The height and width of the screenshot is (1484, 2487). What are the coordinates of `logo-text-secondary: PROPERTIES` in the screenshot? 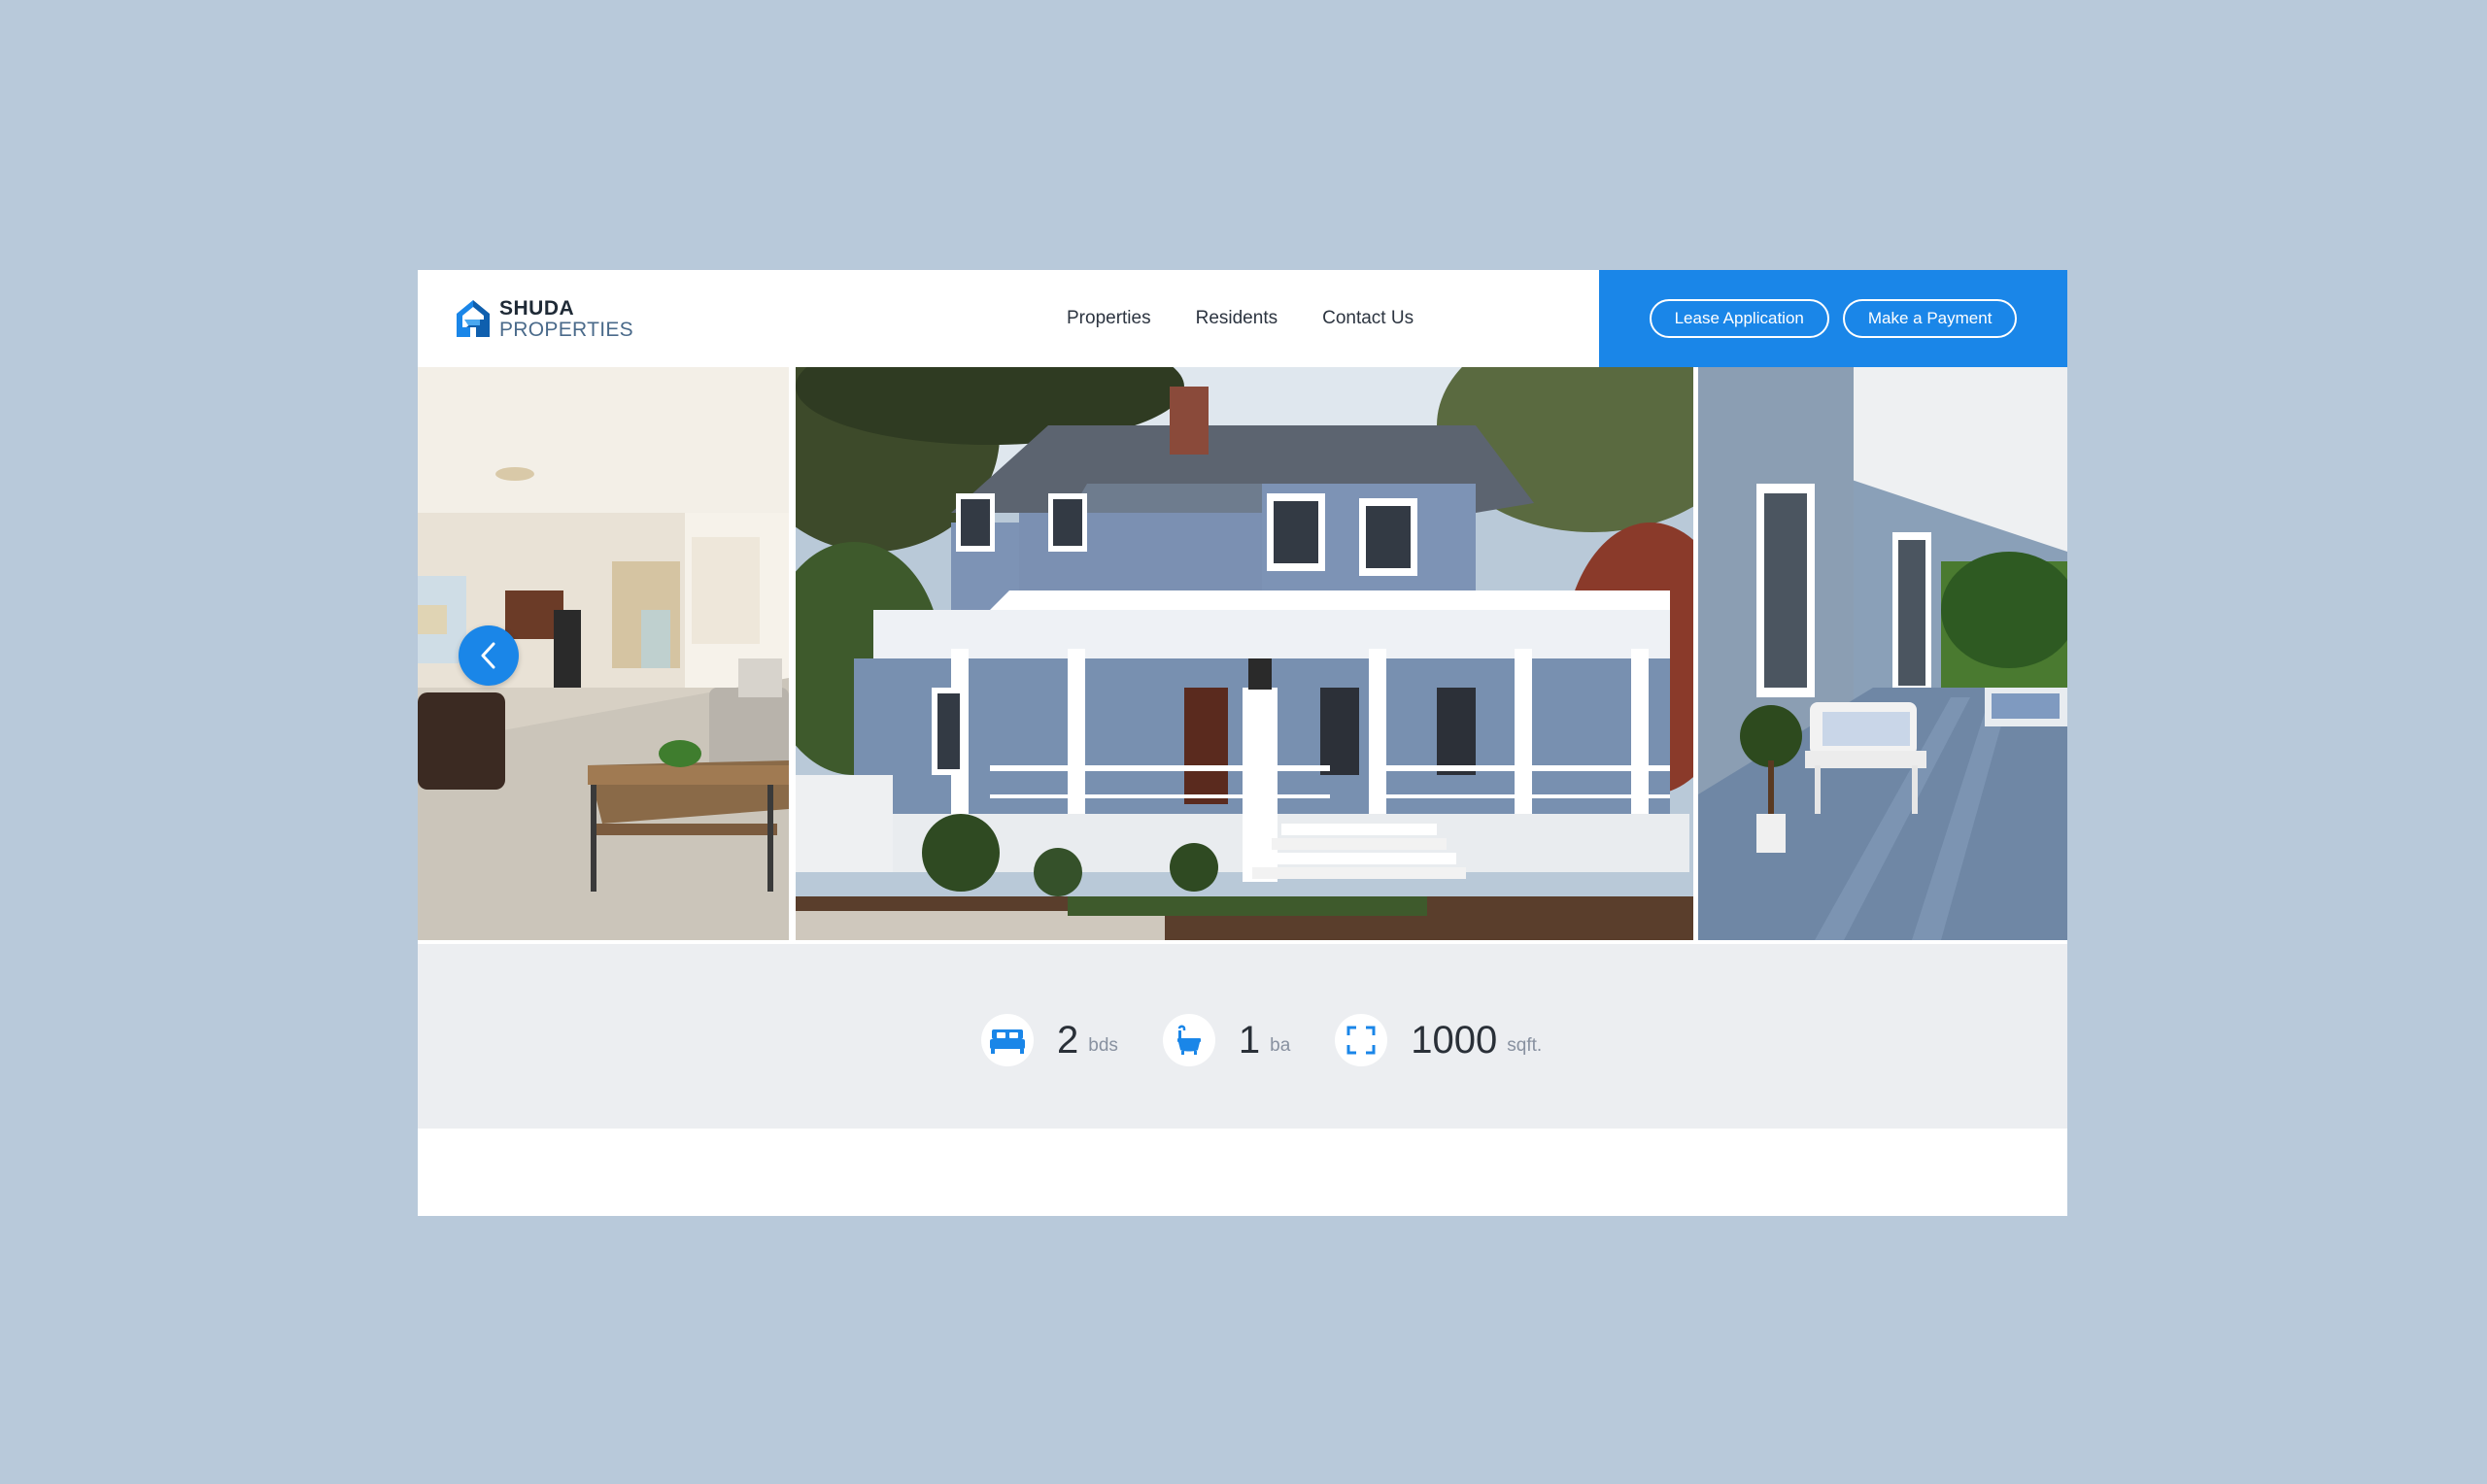 It's located at (566, 329).